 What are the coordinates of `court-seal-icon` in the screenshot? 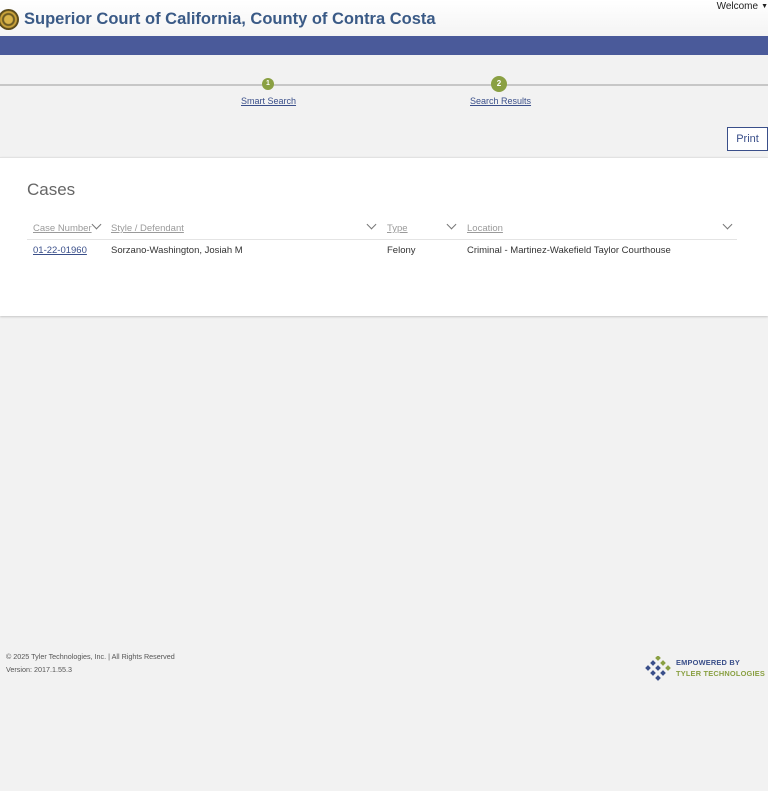 It's located at (9, 19).